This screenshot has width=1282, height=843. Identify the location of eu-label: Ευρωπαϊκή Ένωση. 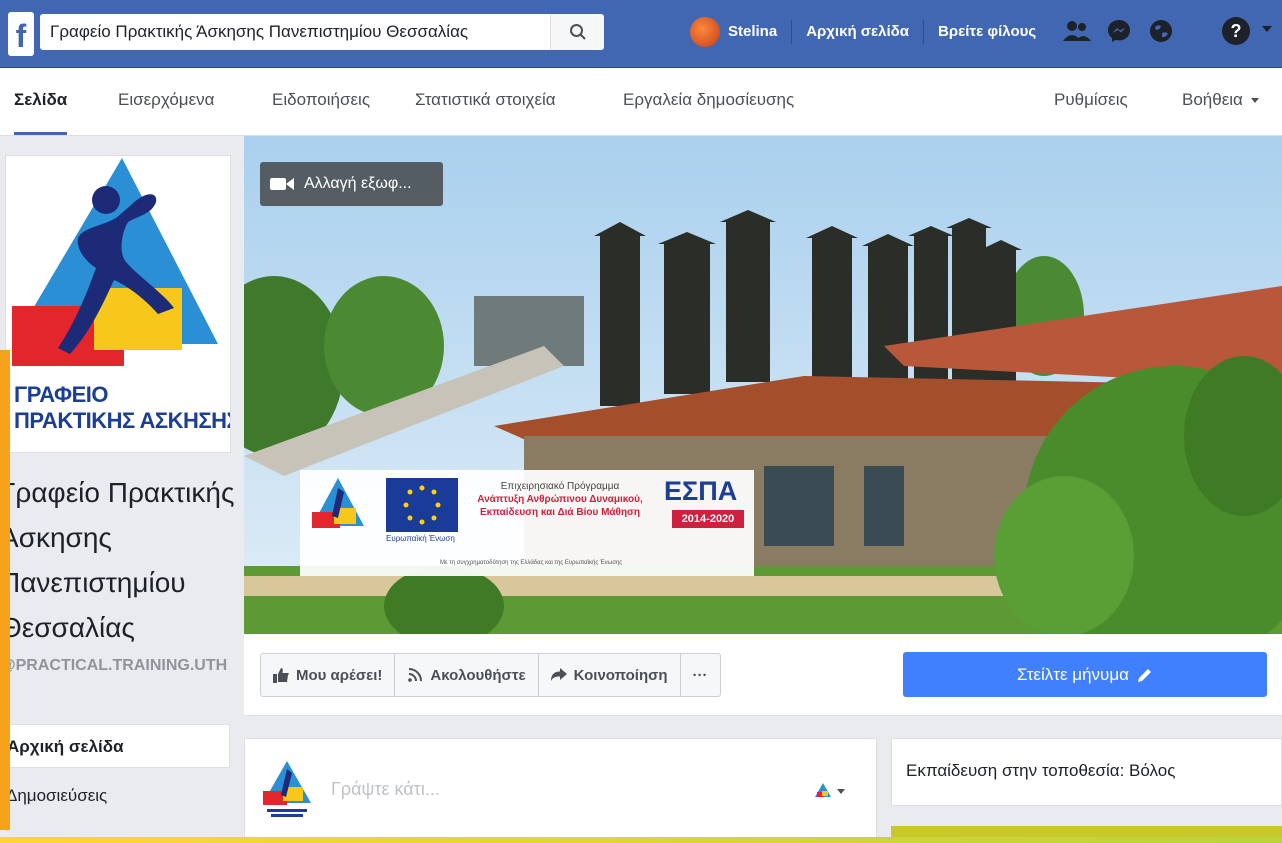
(420, 538).